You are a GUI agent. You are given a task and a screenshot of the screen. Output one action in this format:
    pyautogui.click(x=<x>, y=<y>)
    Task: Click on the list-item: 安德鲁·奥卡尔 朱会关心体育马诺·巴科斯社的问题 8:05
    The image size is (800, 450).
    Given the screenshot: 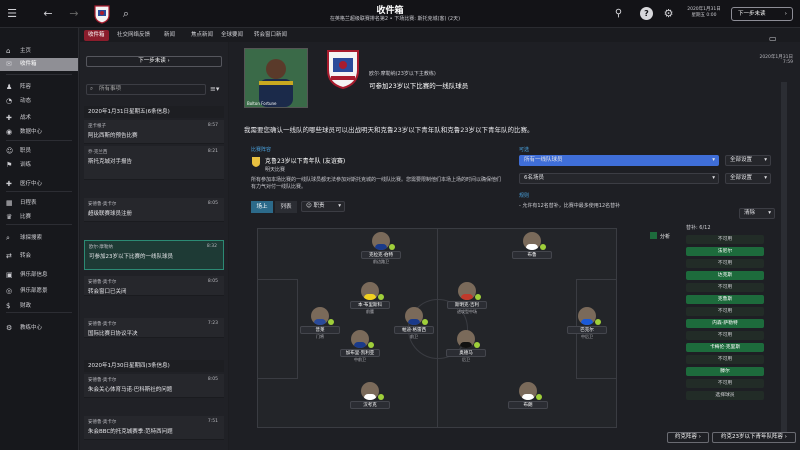 What is the action you would take?
    pyautogui.click(x=154, y=386)
    